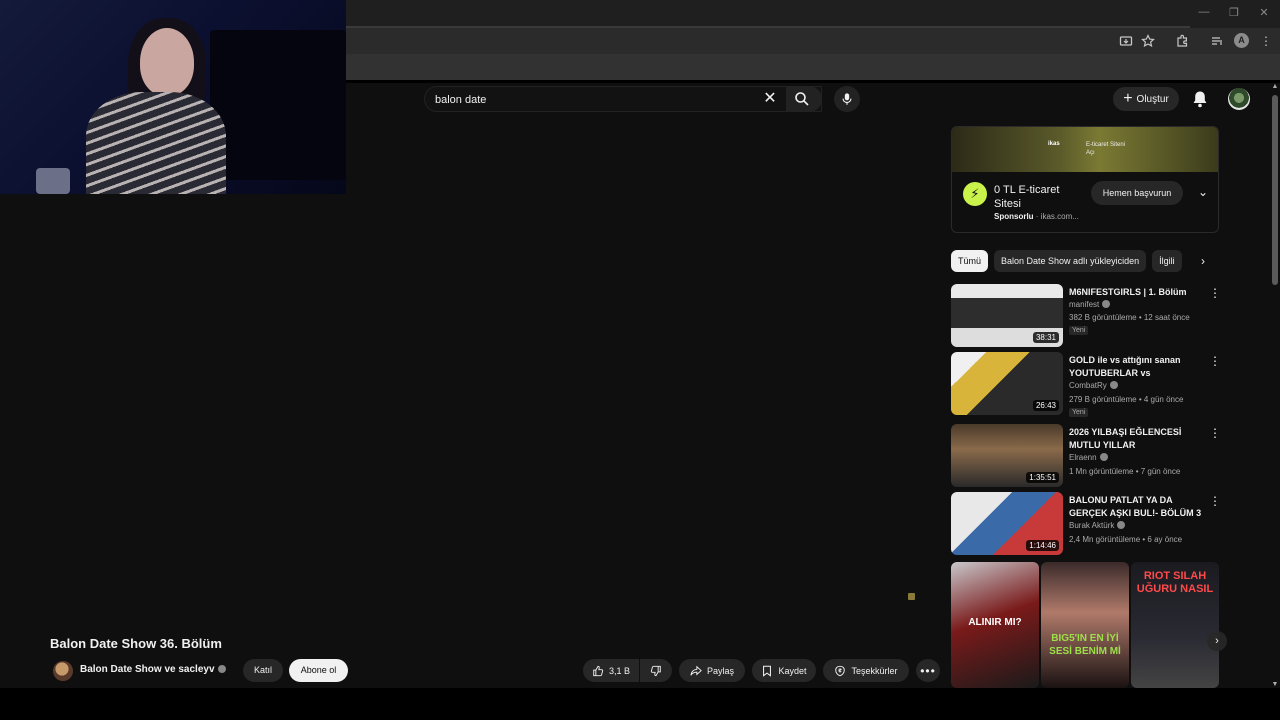 Image resolution: width=1280 pixels, height=720 pixels. Describe the element at coordinates (63, 671) in the screenshot. I see `channel-avatar` at that location.